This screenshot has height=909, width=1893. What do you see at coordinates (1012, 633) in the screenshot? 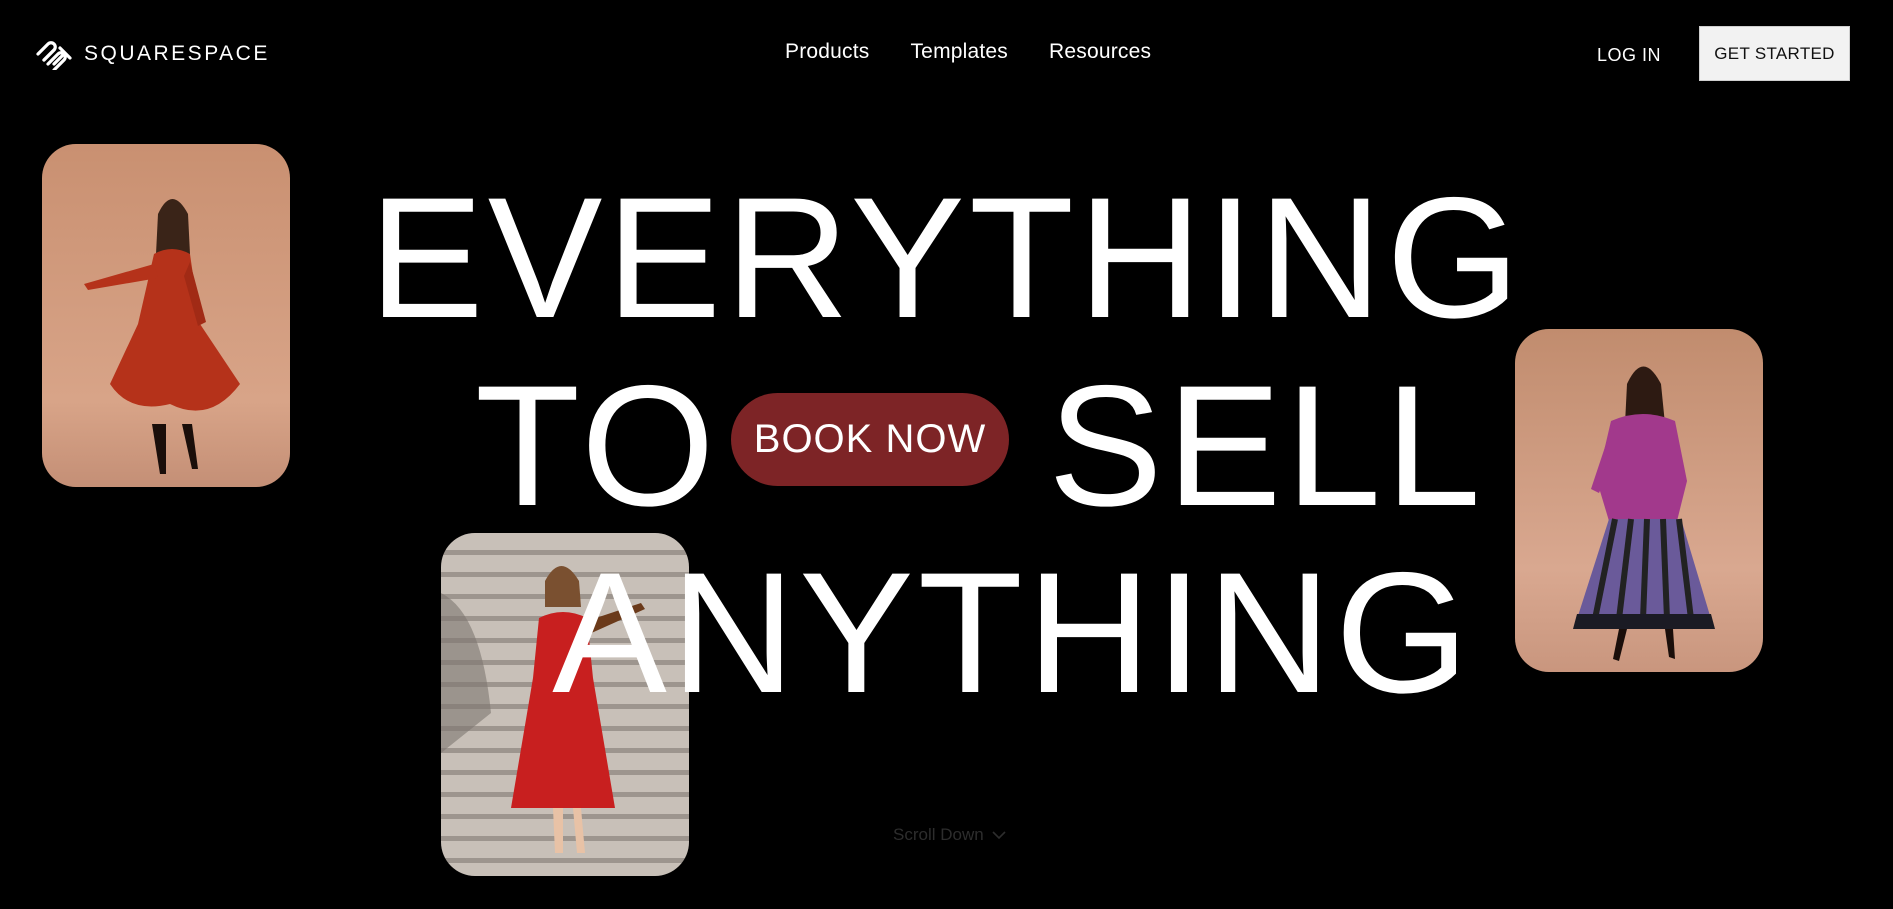
I see `headline-line-3: ANYTHING` at bounding box center [1012, 633].